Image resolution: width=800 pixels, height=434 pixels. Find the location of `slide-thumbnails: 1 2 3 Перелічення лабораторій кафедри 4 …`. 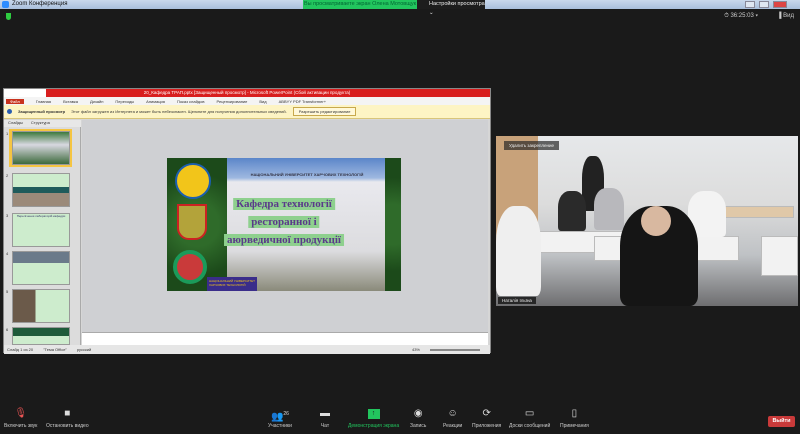

slide-thumbnails: 1 2 3 Перелічення лабораторій кафедри 4 … is located at coordinates (42, 236).